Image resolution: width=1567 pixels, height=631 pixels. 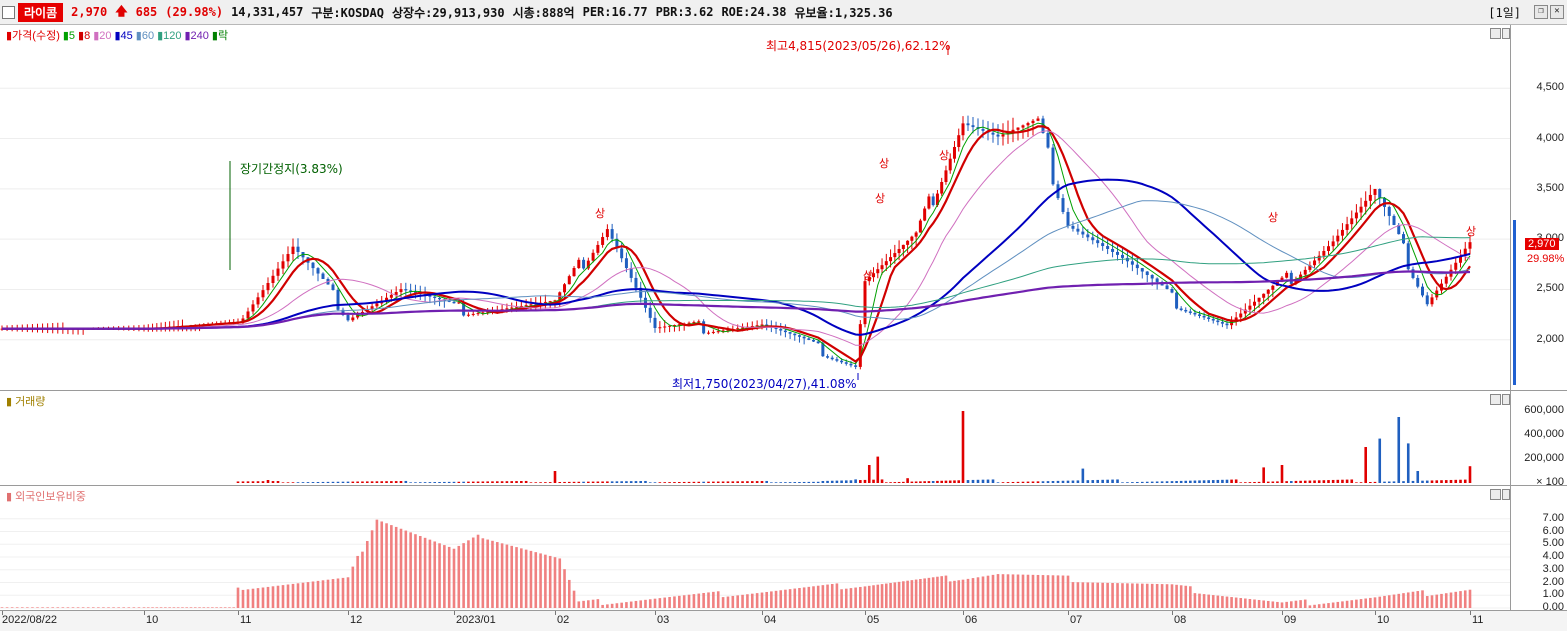 I want to click on legend-item: ▮5, so click(x=69, y=36).